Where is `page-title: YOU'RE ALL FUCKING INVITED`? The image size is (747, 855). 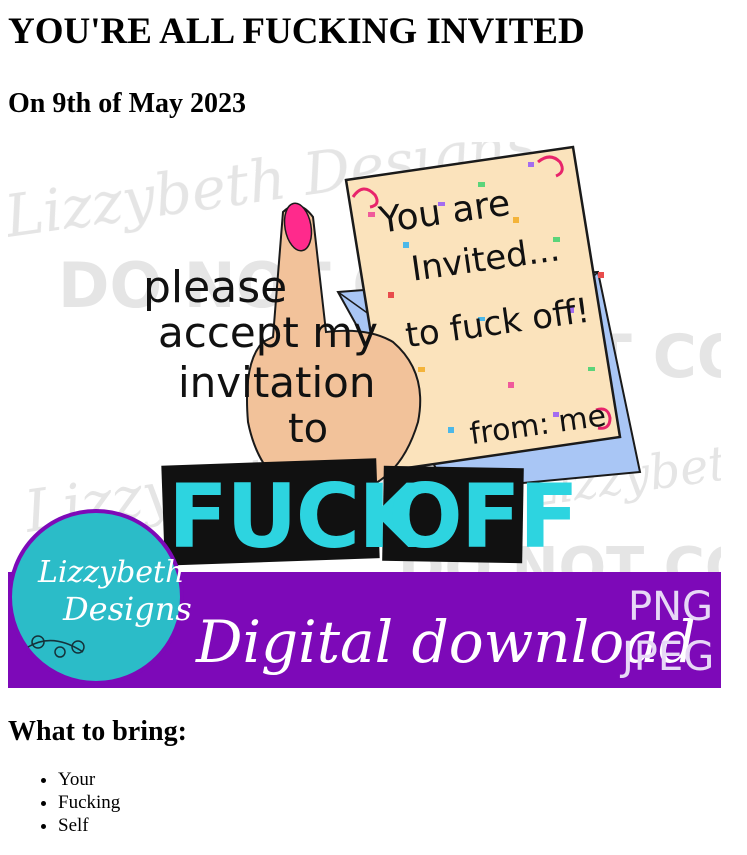 page-title: YOU'RE ALL FUCKING INVITED is located at coordinates (296, 31).